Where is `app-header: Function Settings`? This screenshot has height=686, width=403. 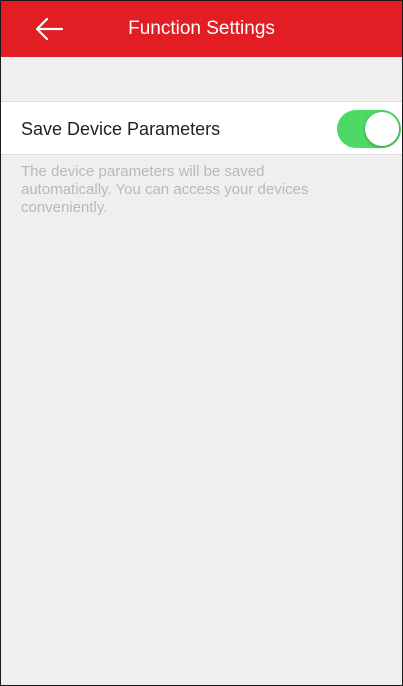
app-header: Function Settings is located at coordinates (201, 29).